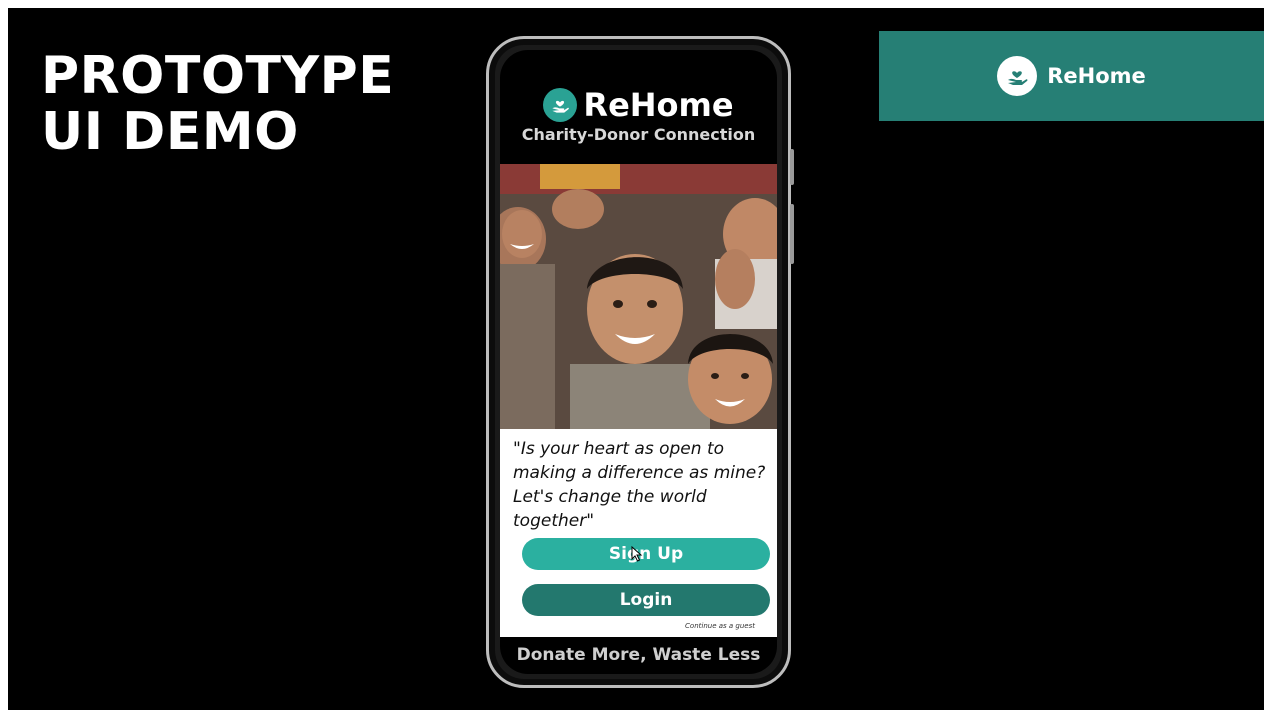  I want to click on banner-brand-name: ReHome, so click(1096, 76).